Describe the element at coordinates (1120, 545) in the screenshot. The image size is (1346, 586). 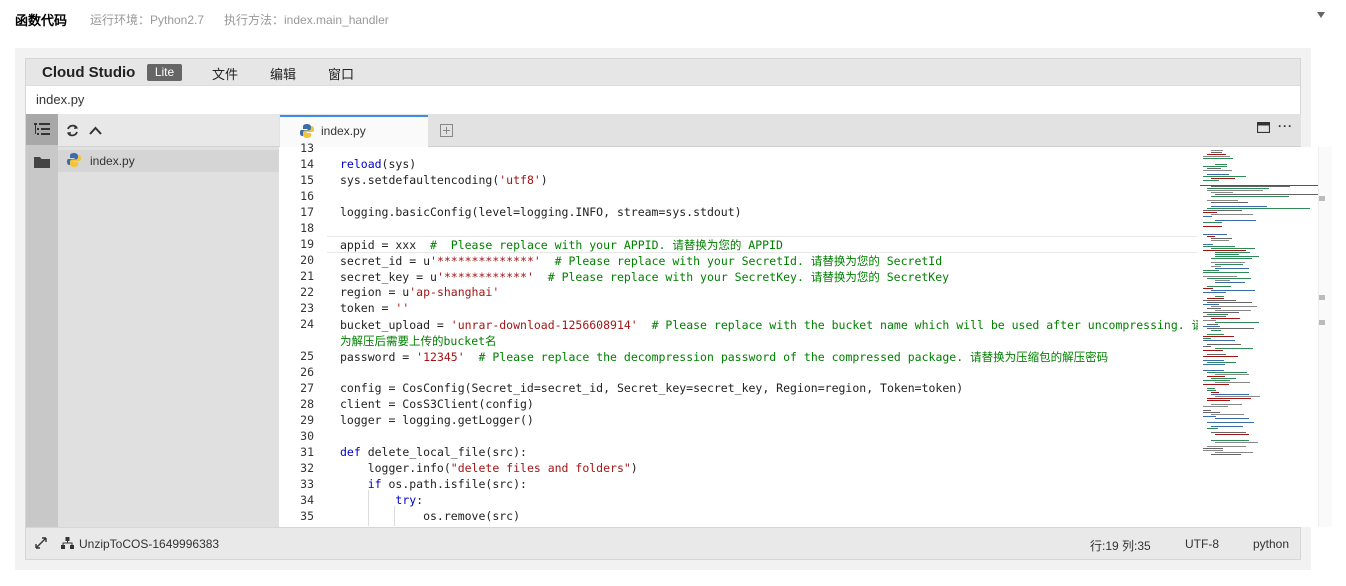
I see `cursor-position: 行:19 列:35` at that location.